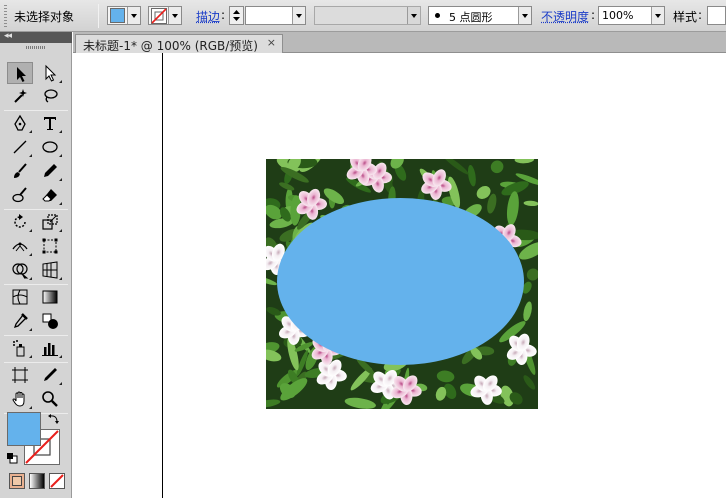 This screenshot has width=726, height=498. I want to click on perspective-grid-icon, so click(50, 270).